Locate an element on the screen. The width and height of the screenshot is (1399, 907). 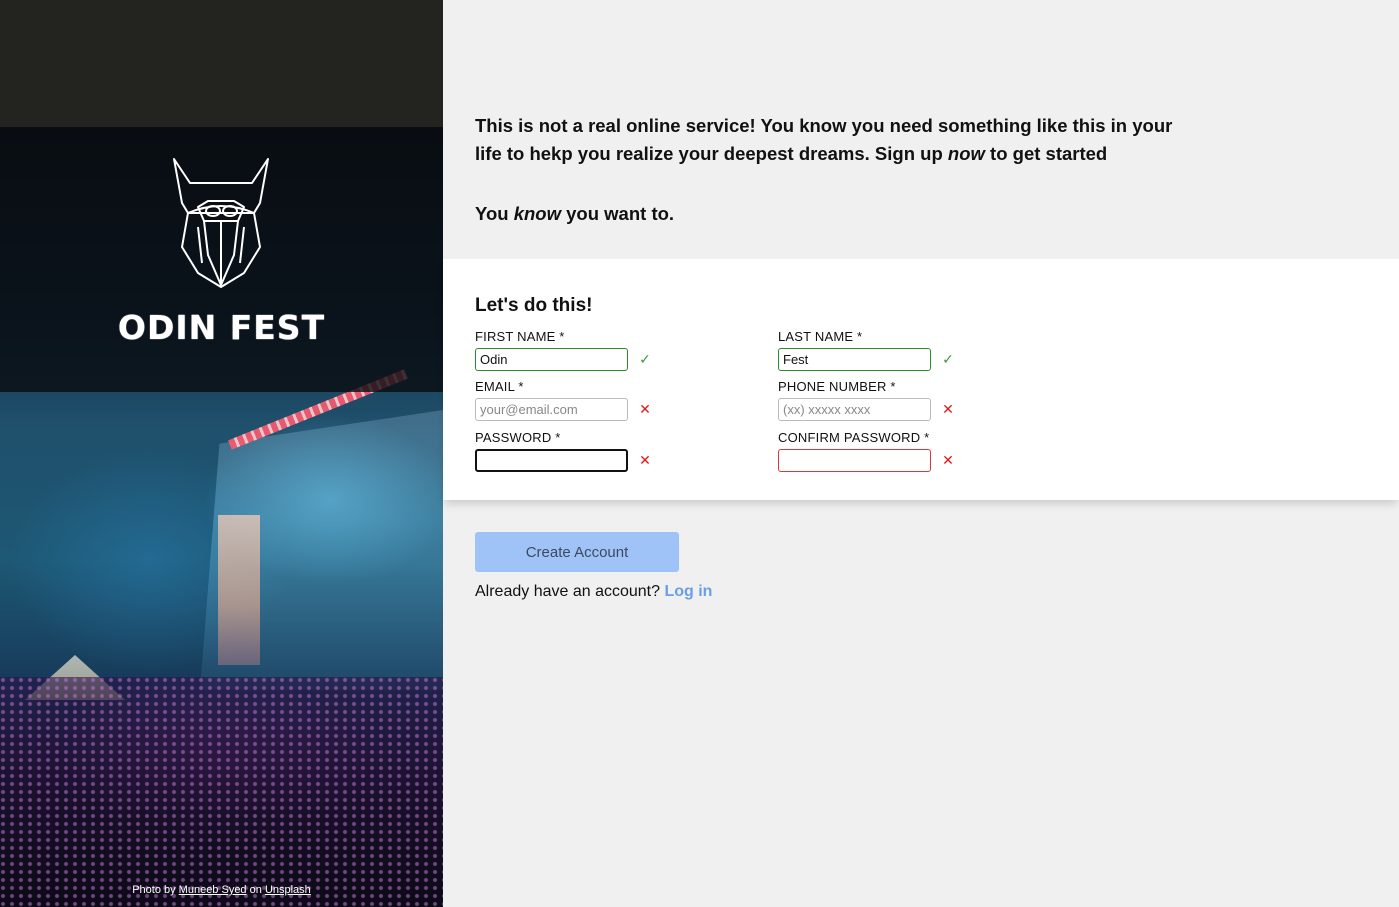
confirm-password-label: CONFIRM PASSWORD * is located at coordinates (854, 437).